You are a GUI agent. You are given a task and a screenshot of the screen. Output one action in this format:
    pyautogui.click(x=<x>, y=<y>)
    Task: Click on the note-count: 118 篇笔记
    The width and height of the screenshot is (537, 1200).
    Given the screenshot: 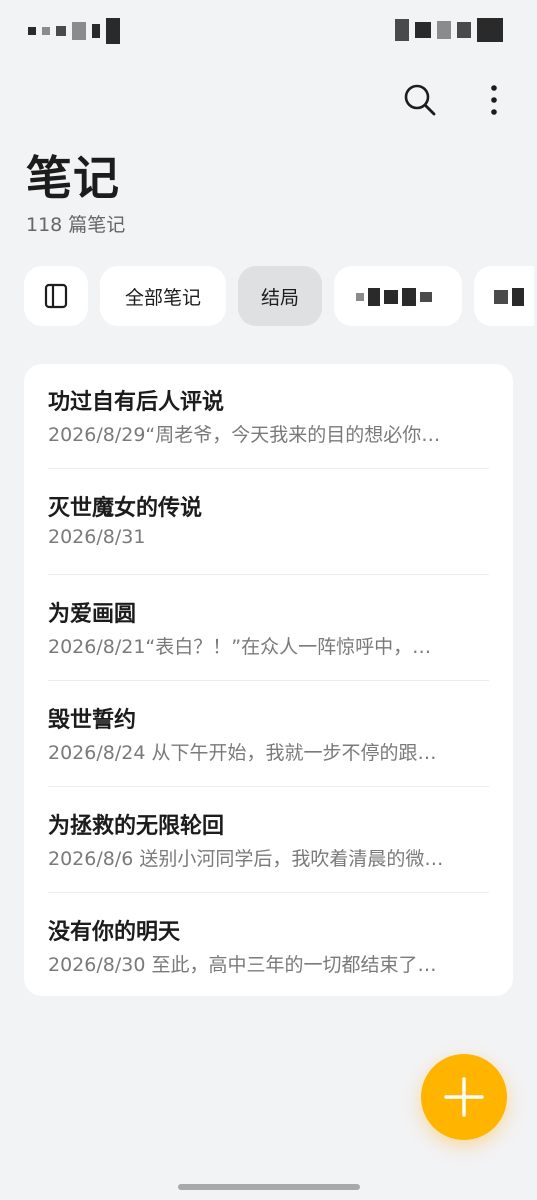 What is the action you would take?
    pyautogui.click(x=76, y=225)
    